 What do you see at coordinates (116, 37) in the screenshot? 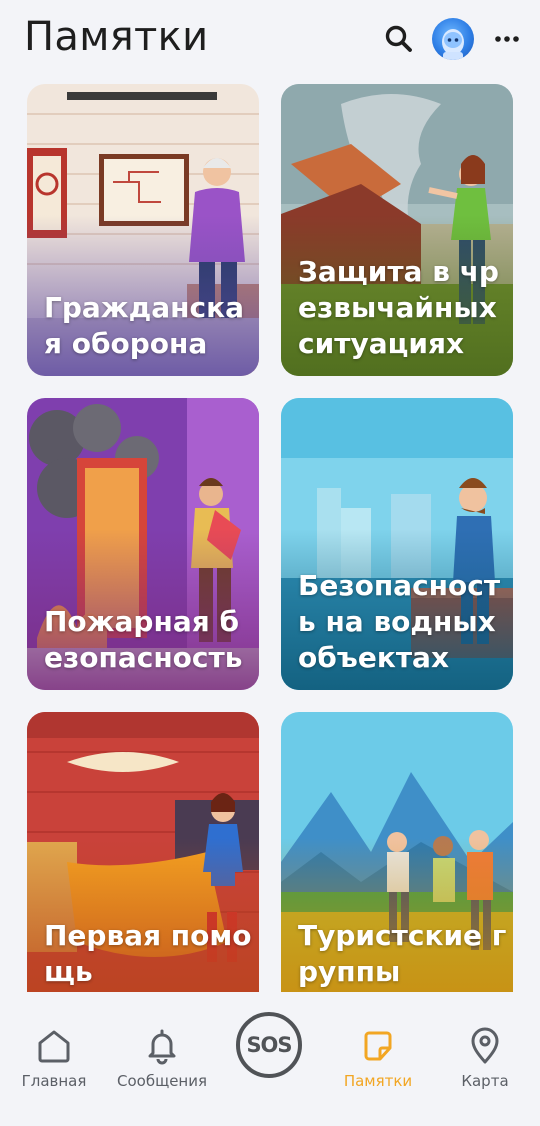
I see `page-title: Памятки` at bounding box center [116, 37].